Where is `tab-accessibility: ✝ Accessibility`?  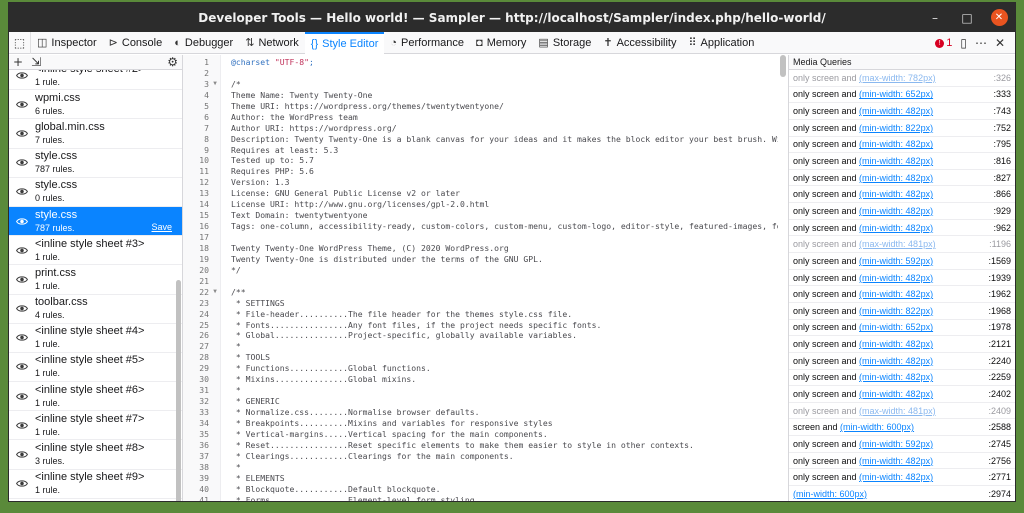
tab-accessibility: ✝ Accessibility is located at coordinates (639, 43).